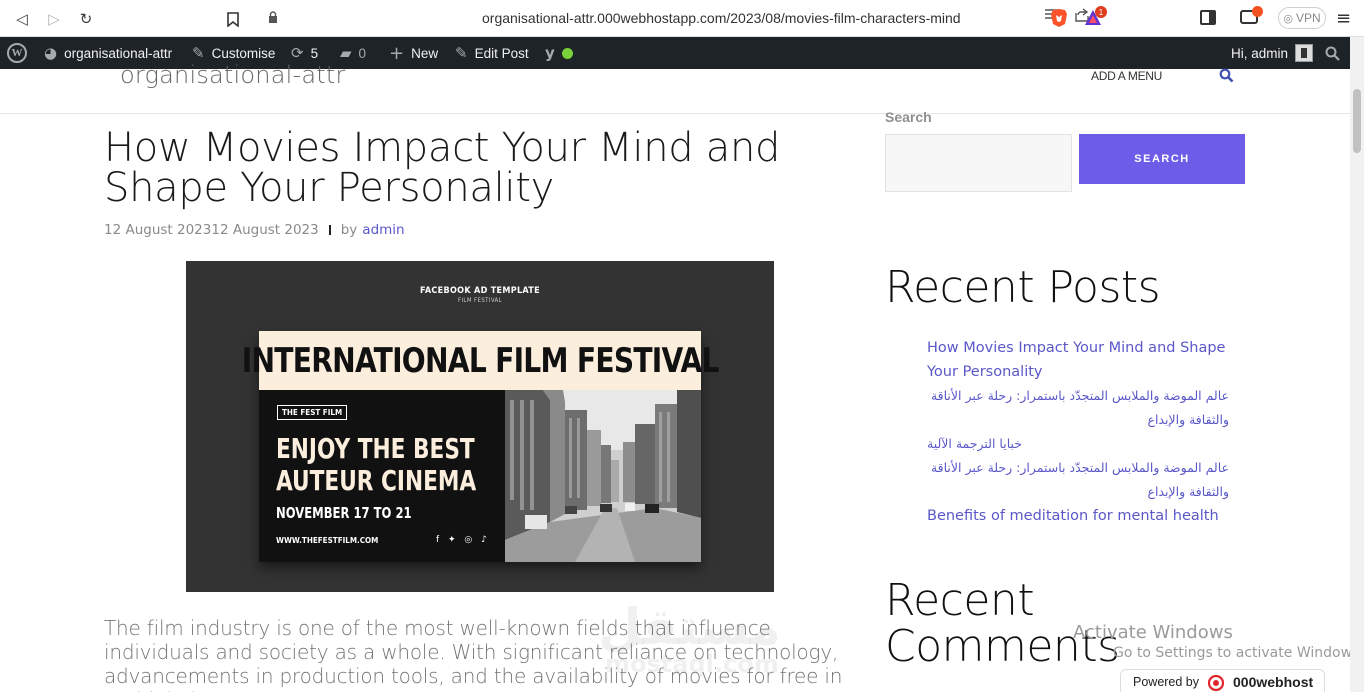 This screenshot has height=692, width=1364. I want to click on customise-label: Customise, so click(243, 53).